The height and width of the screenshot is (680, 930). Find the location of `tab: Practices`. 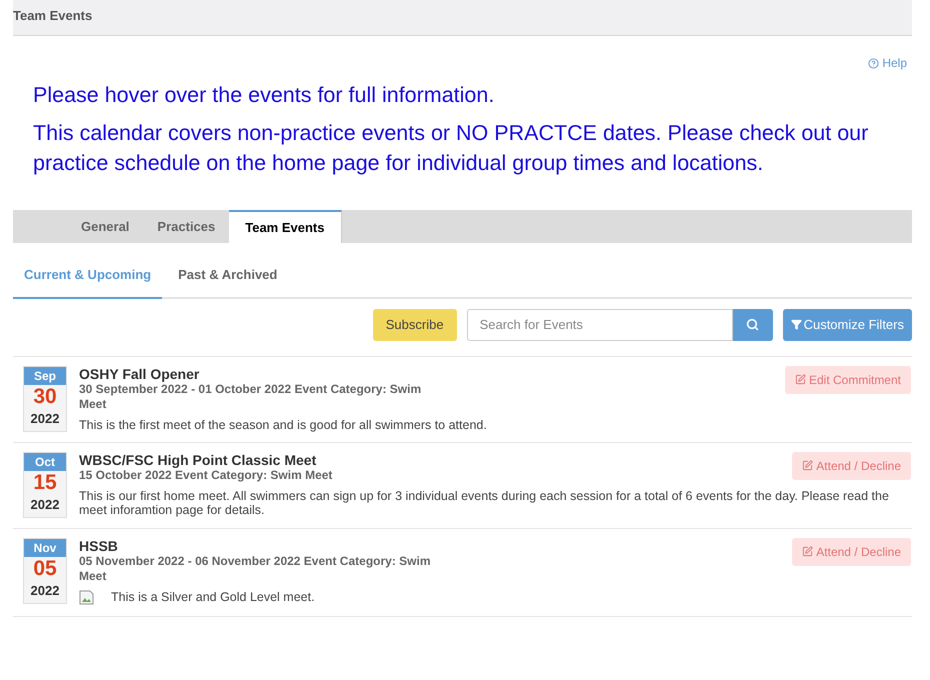

tab: Practices is located at coordinates (186, 226).